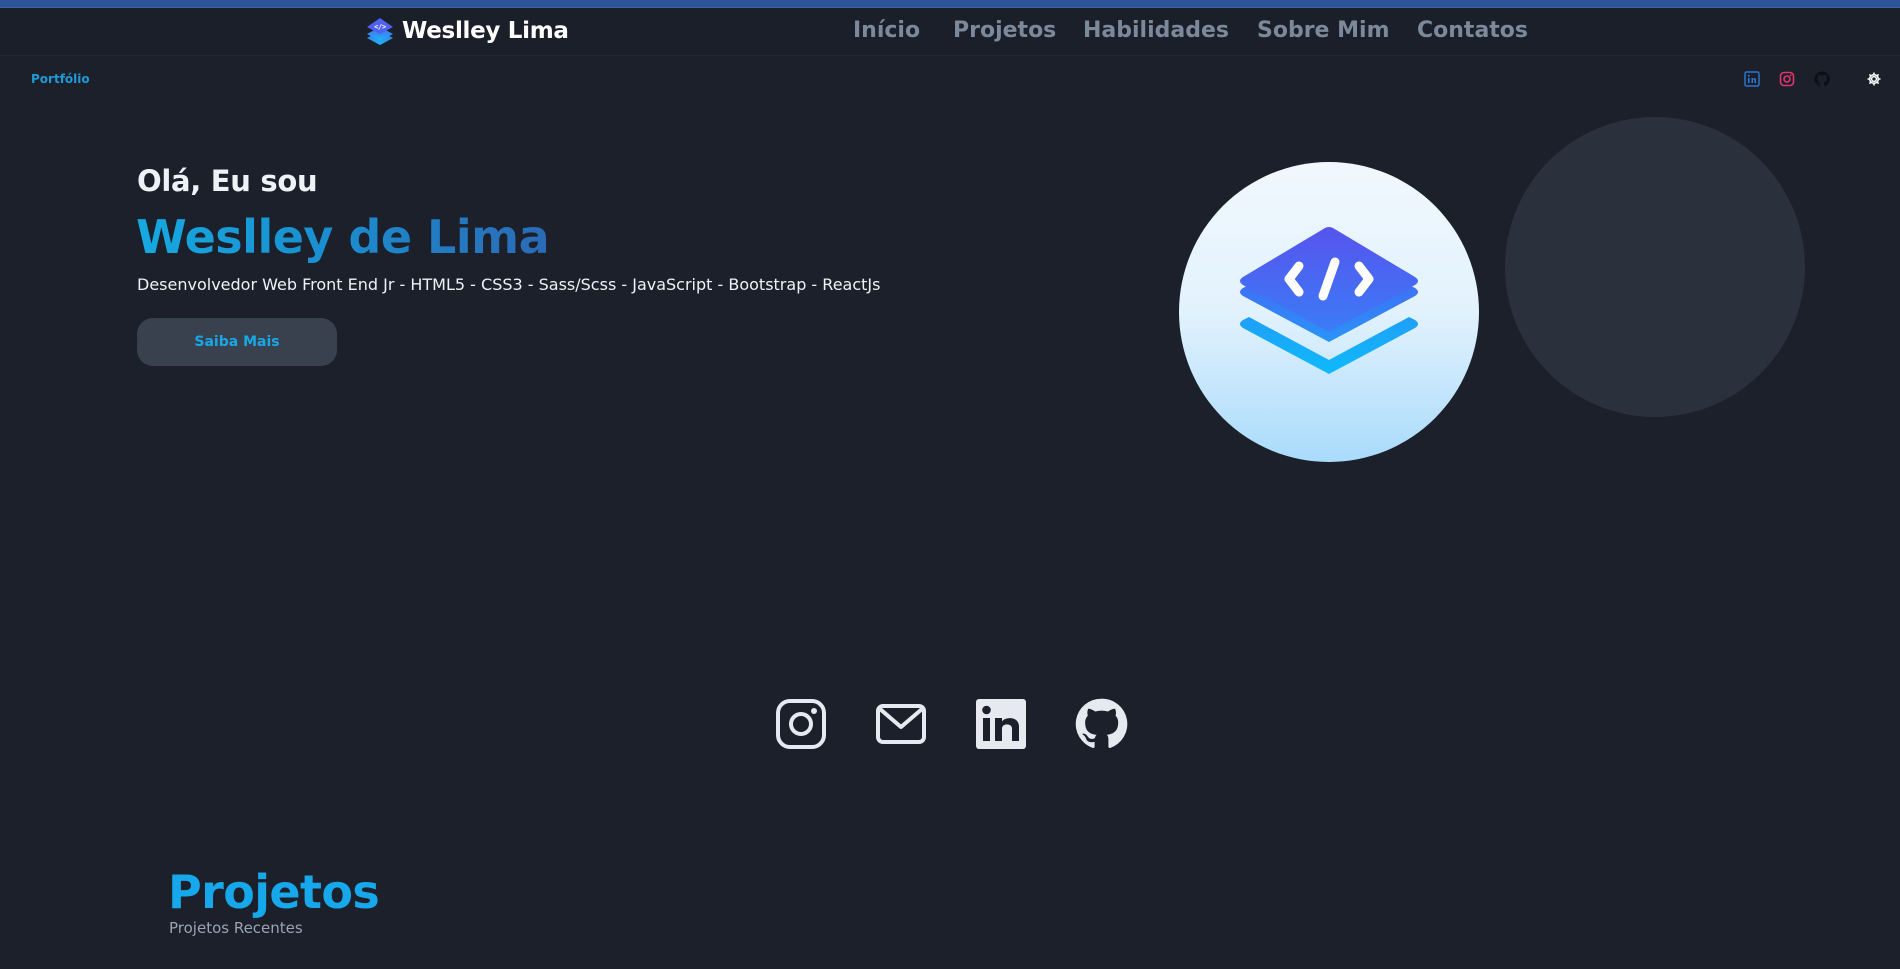  I want to click on projects-title: Projetos, so click(274, 892).